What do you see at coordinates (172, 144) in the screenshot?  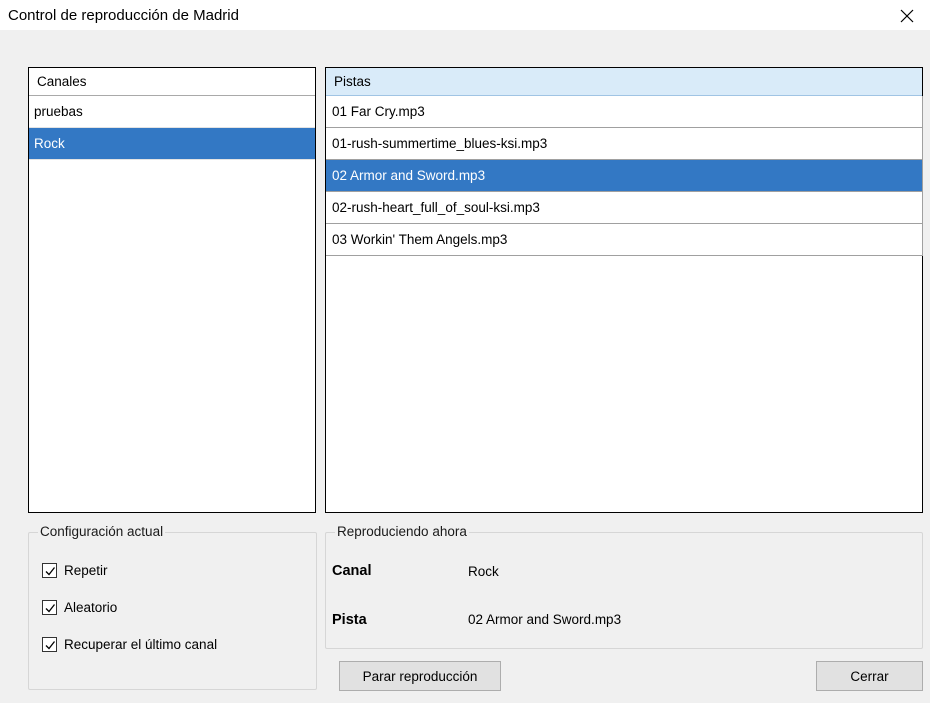 I see `channel-row-rock: Rock` at bounding box center [172, 144].